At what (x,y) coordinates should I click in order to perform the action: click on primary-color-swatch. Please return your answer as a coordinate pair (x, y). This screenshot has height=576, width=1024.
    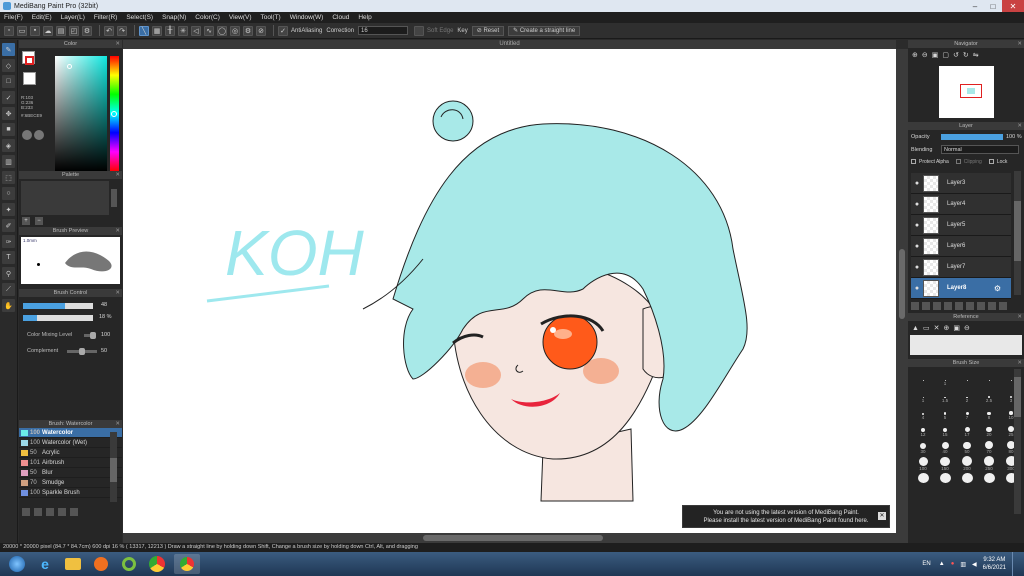
    Looking at the image, I should click on (29, 60).